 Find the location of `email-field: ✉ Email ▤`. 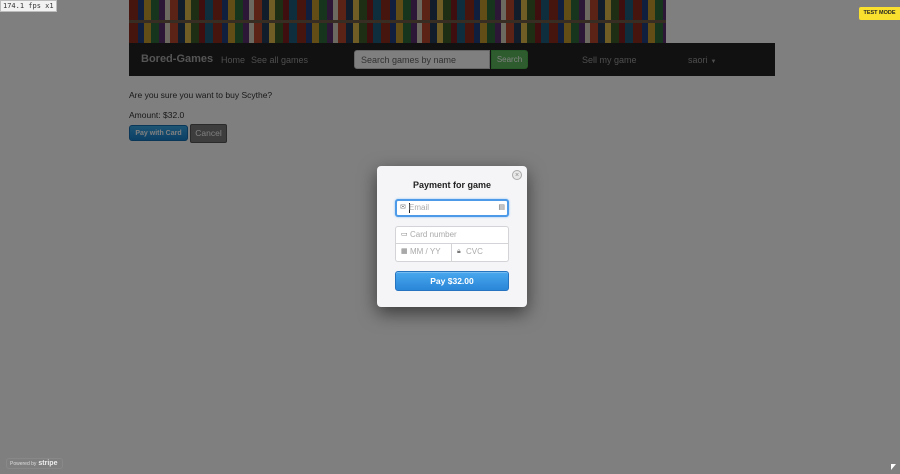

email-field: ✉ Email ▤ is located at coordinates (452, 208).